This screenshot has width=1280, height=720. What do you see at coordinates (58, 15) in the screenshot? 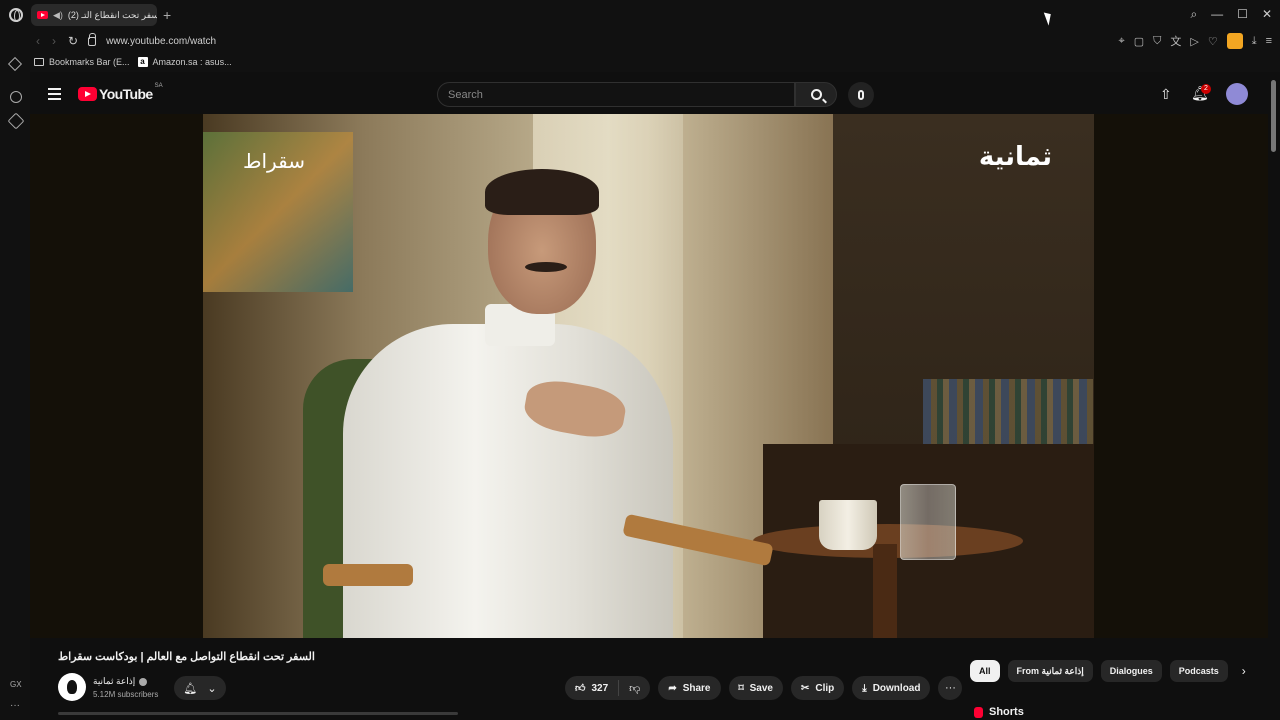
I see `speaker-icon: ◀)` at bounding box center [58, 15].